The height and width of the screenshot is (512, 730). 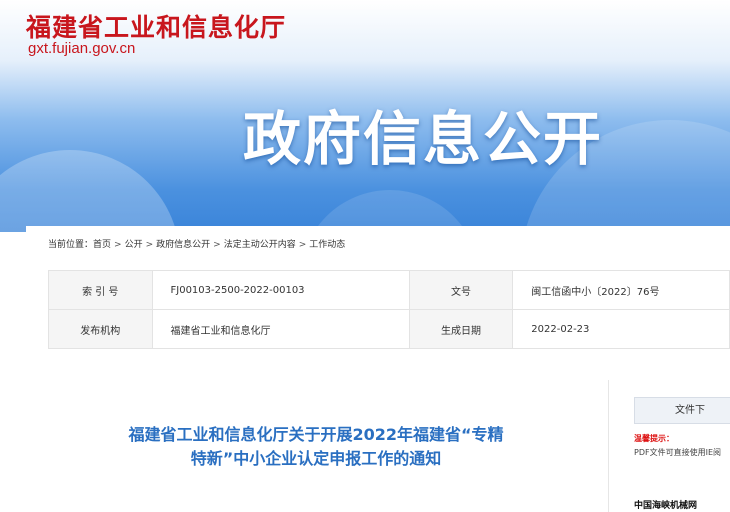 I want to click on table-row: 发布机构 福建省工业和信息化厅 生成日期 2022-02-23, so click(x=389, y=329).